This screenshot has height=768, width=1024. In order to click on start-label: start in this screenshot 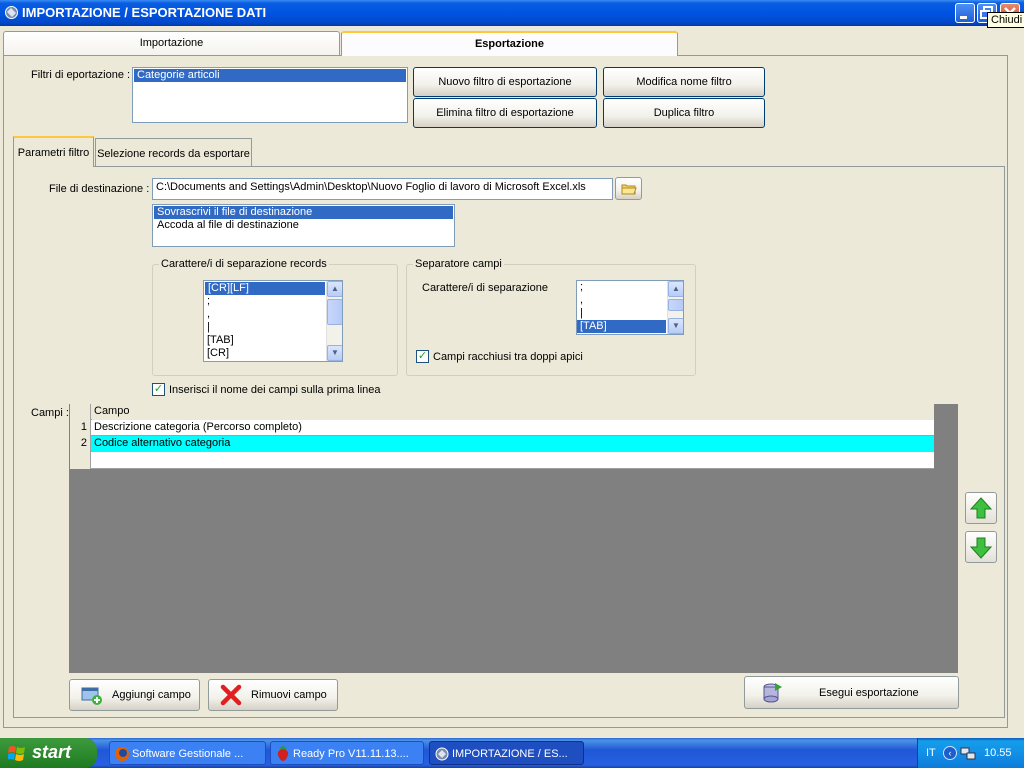, I will do `click(52, 752)`.